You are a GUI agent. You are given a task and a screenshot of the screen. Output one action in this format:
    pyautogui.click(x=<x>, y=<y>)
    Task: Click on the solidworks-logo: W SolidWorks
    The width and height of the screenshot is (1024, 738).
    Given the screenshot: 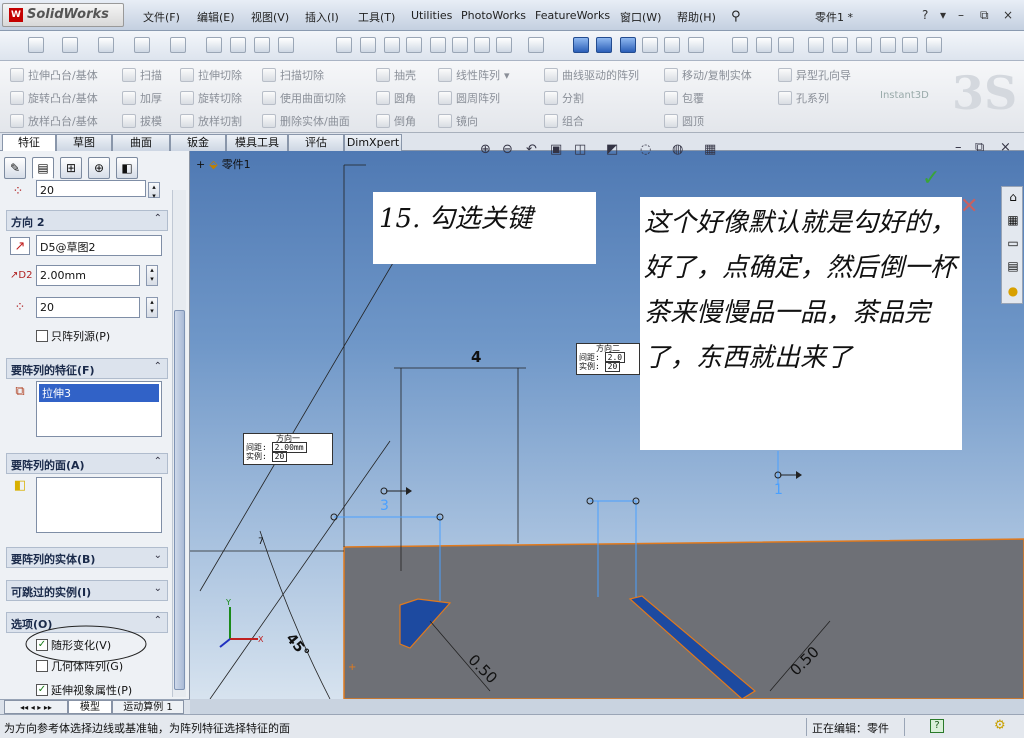 What is the action you would take?
    pyautogui.click(x=63, y=15)
    